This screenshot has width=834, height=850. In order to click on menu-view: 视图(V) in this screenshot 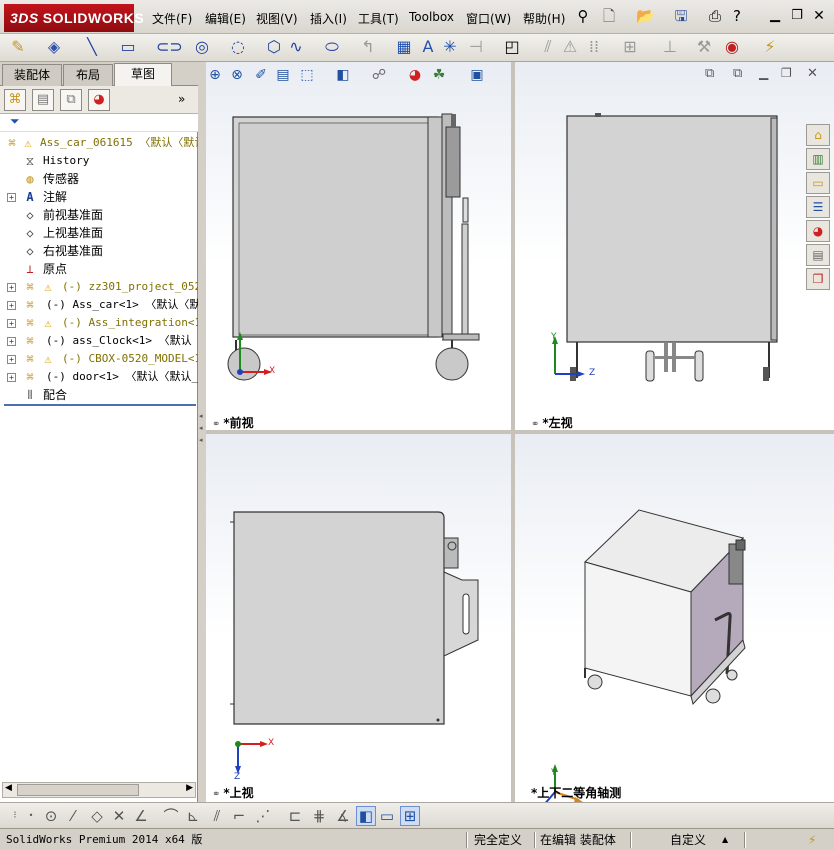, I will do `click(277, 18)`.